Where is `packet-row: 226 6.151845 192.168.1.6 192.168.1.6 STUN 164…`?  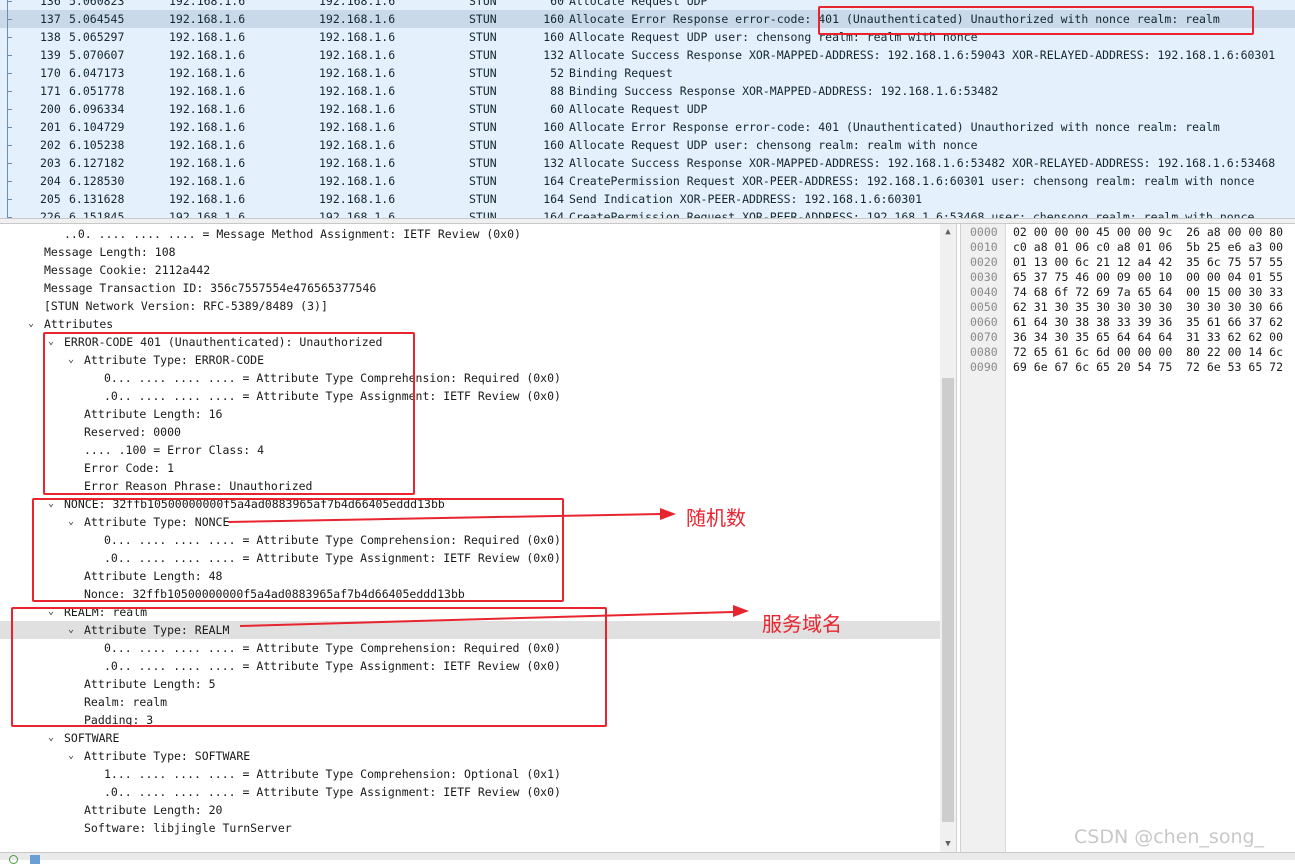
packet-row: 226 6.151845 192.168.1.6 192.168.1.6 STUN 164… is located at coordinates (647, 213).